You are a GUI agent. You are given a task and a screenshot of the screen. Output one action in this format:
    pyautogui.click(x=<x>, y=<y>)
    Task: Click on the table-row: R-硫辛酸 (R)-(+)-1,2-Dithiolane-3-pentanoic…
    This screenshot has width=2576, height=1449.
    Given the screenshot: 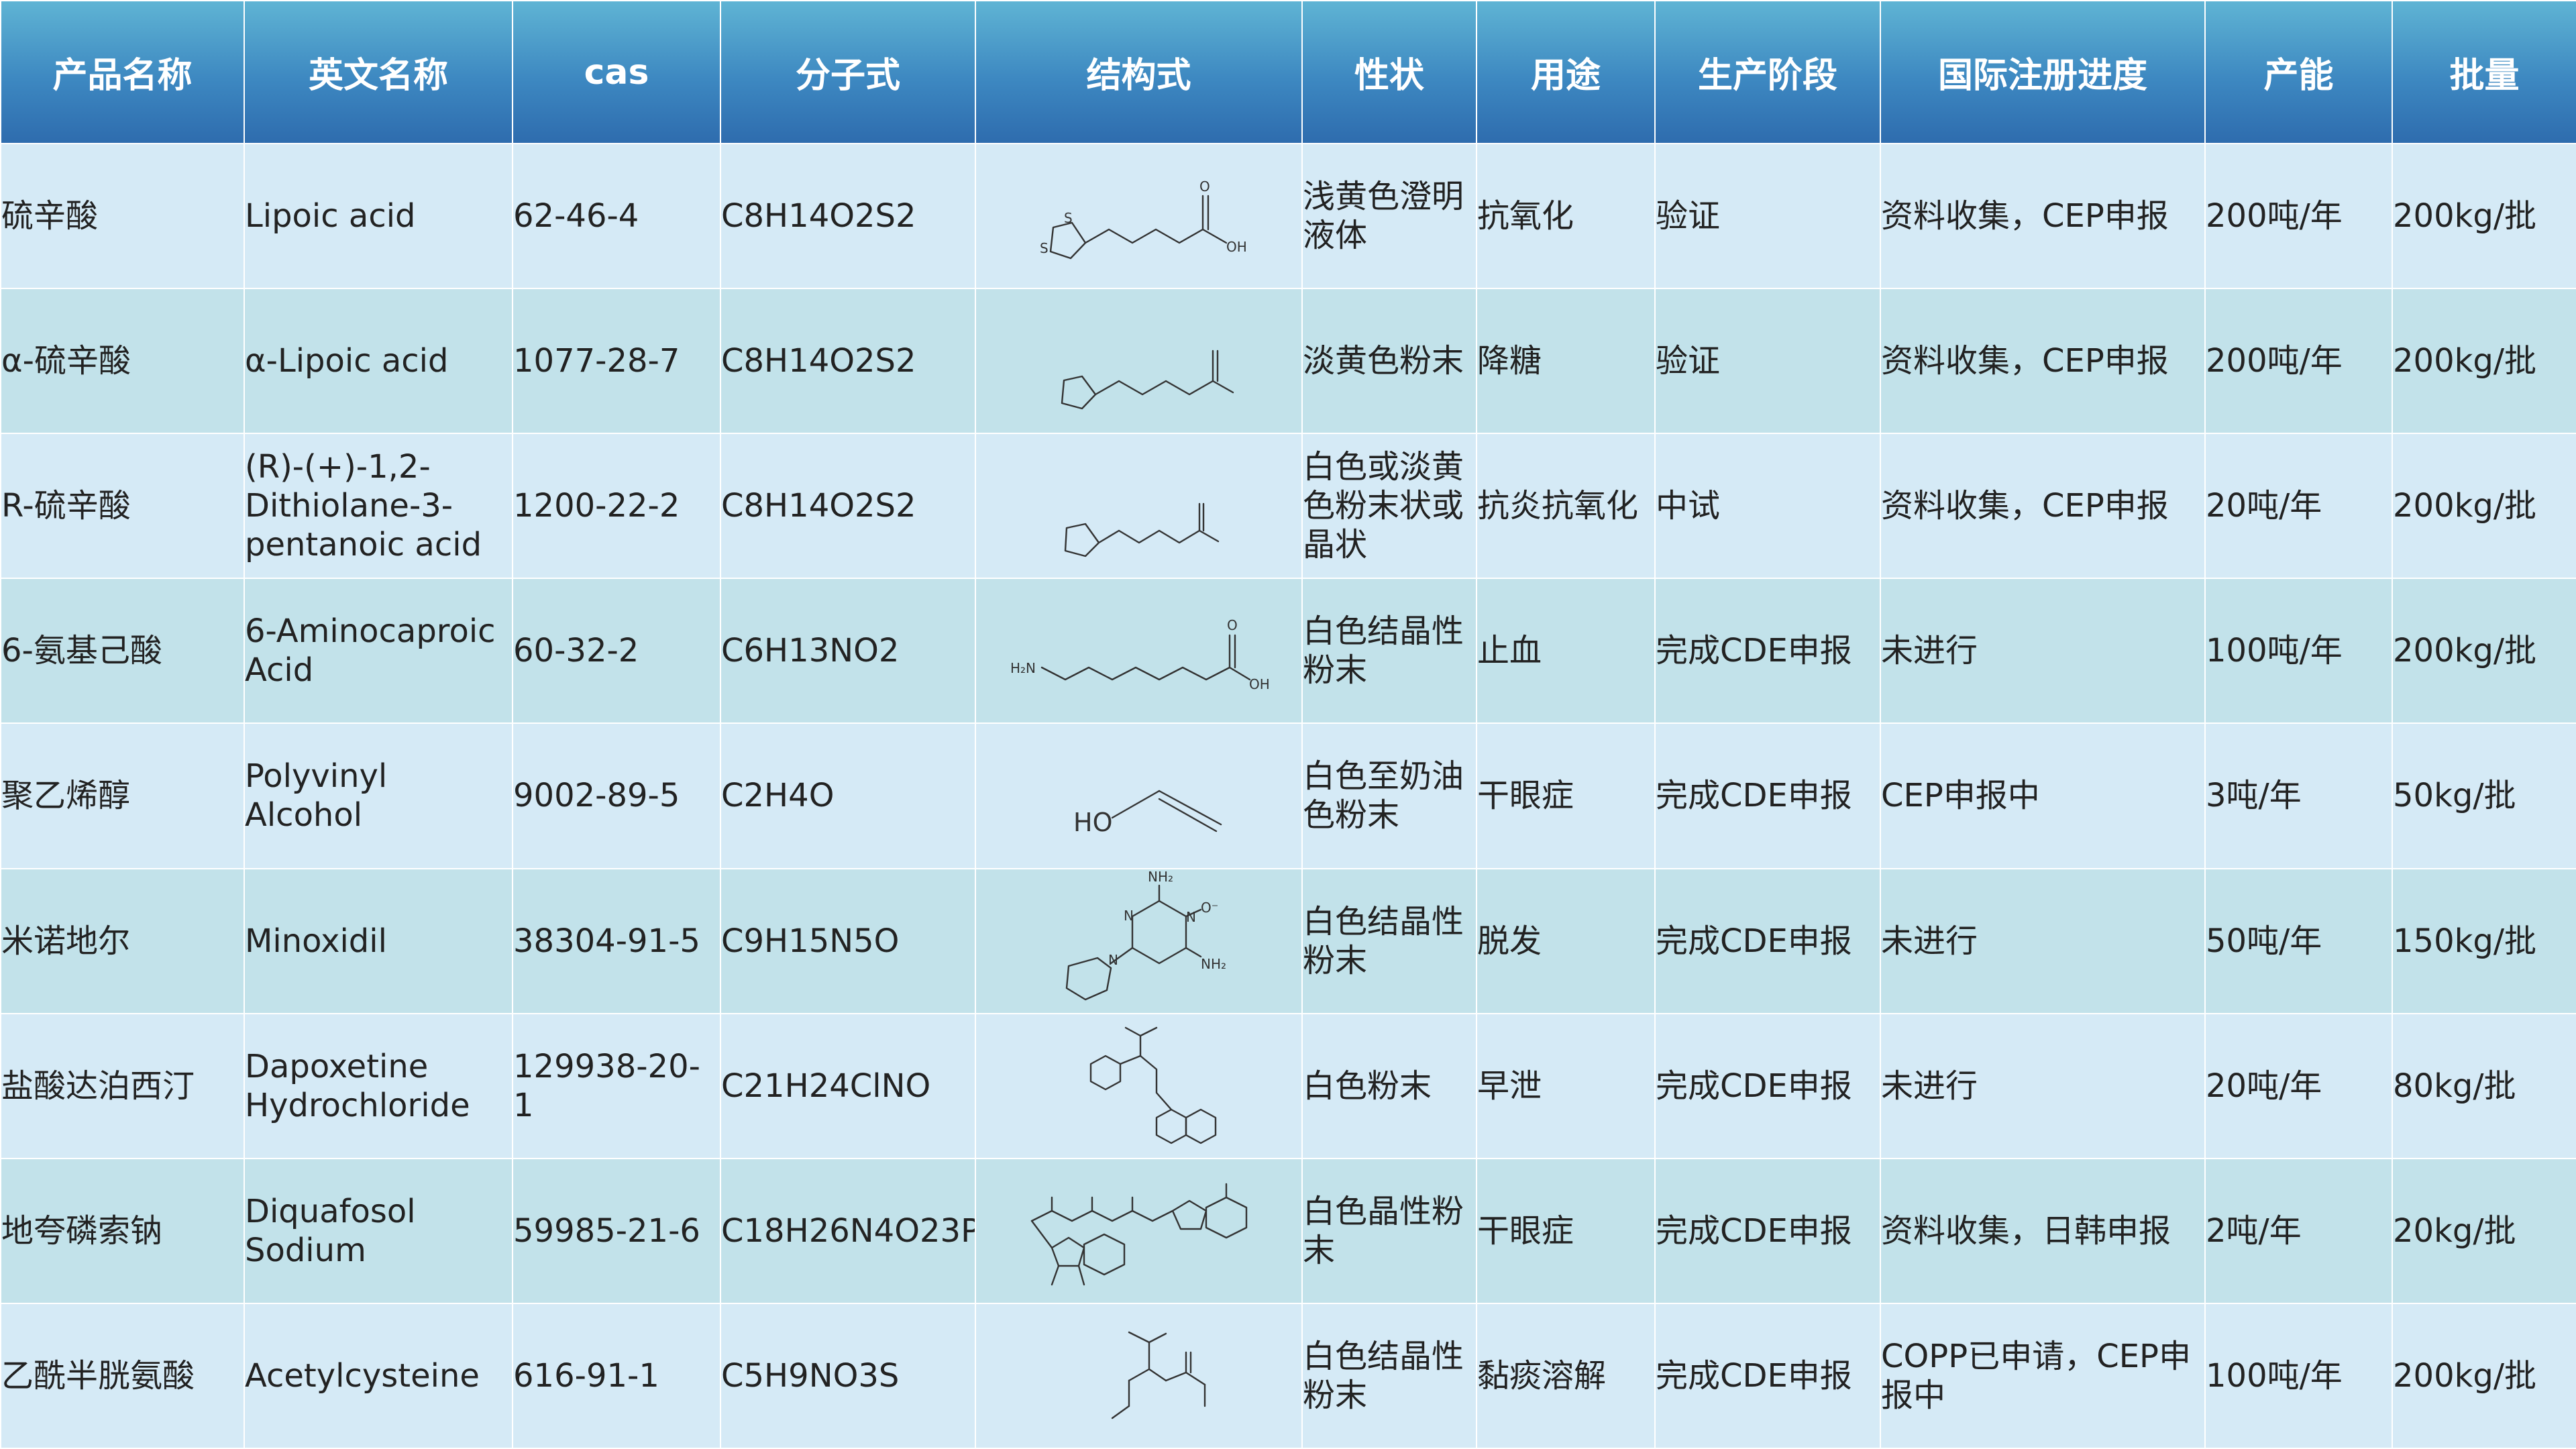 What is the action you would take?
    pyautogui.click(x=1288, y=506)
    